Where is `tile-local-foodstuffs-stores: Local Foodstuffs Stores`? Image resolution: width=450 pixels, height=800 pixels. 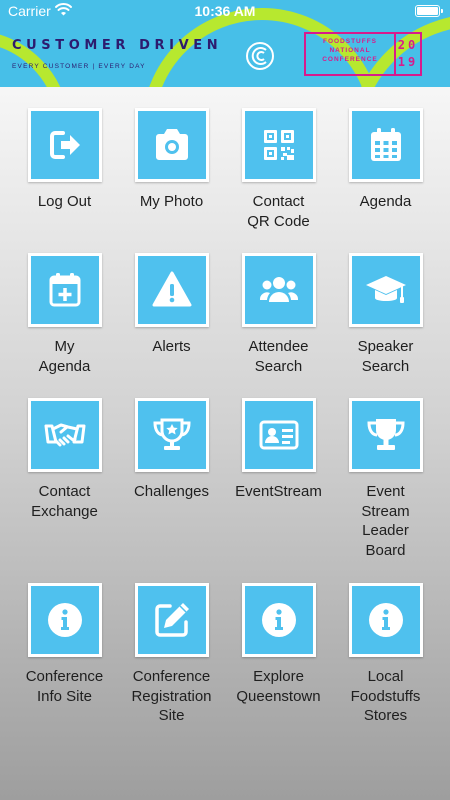
tile-local-foodstuffs-stores: Local Foodstuffs Stores is located at coordinates (385, 673).